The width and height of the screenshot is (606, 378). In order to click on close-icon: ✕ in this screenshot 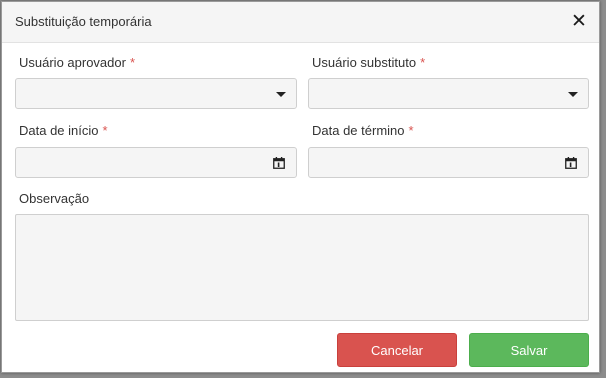, I will do `click(579, 22)`.